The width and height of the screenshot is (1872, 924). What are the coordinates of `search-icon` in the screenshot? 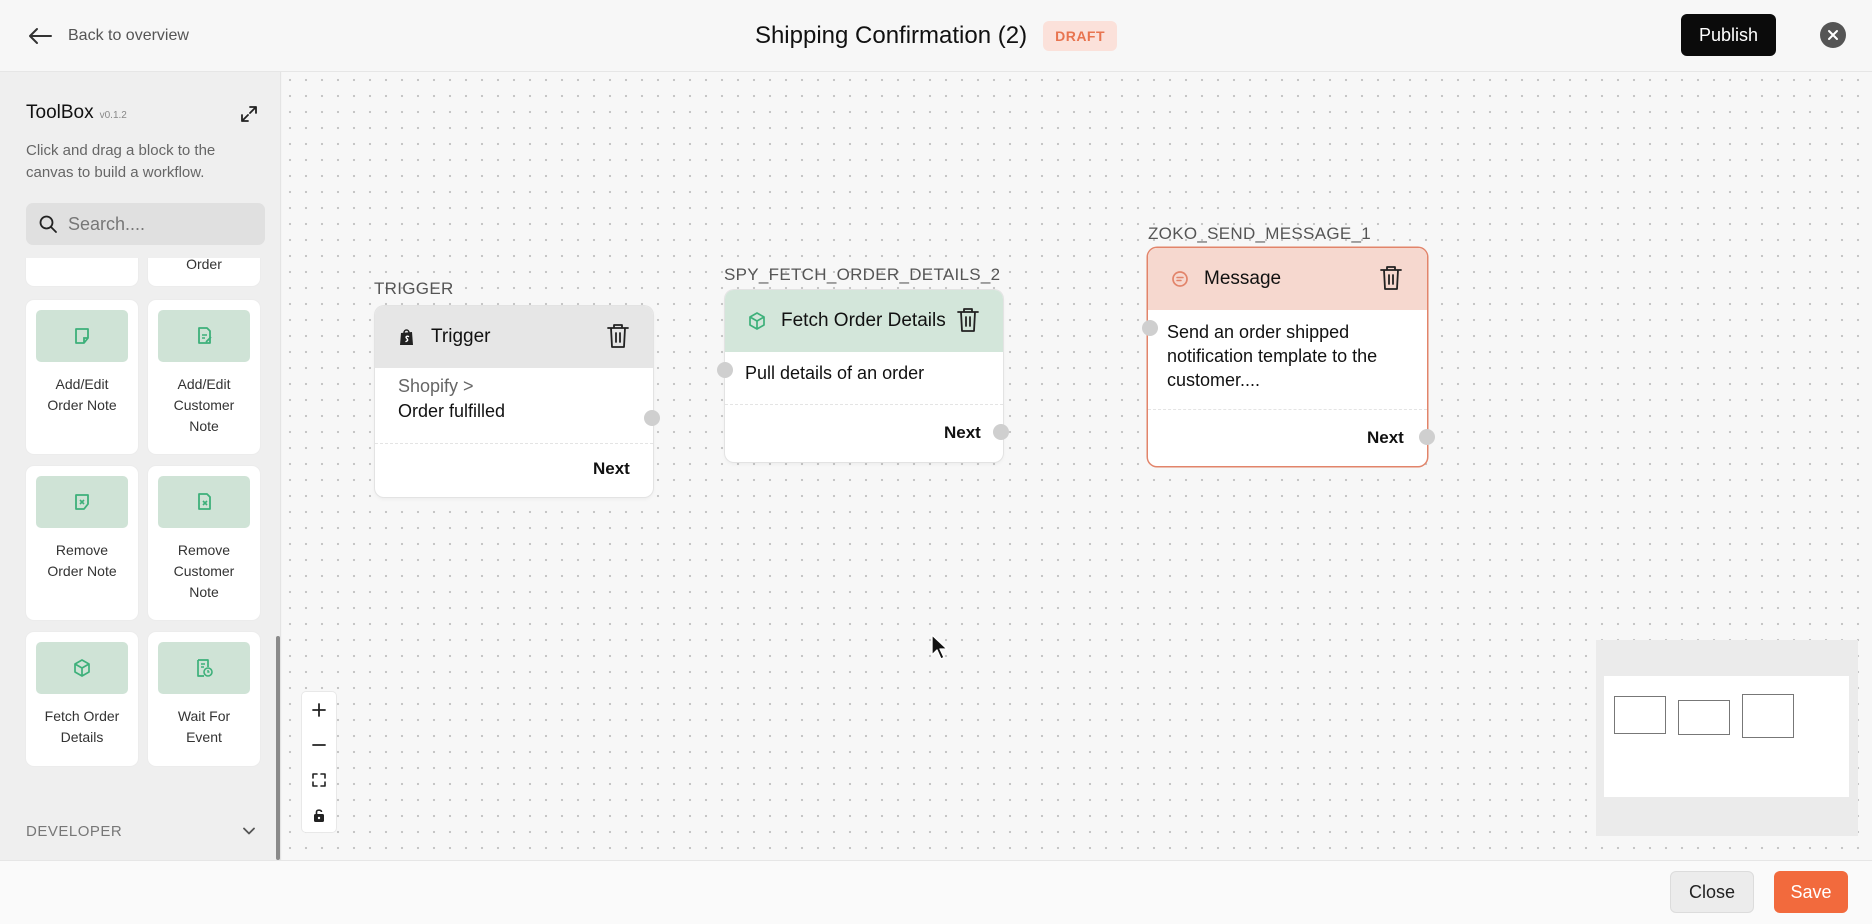 It's located at (48, 224).